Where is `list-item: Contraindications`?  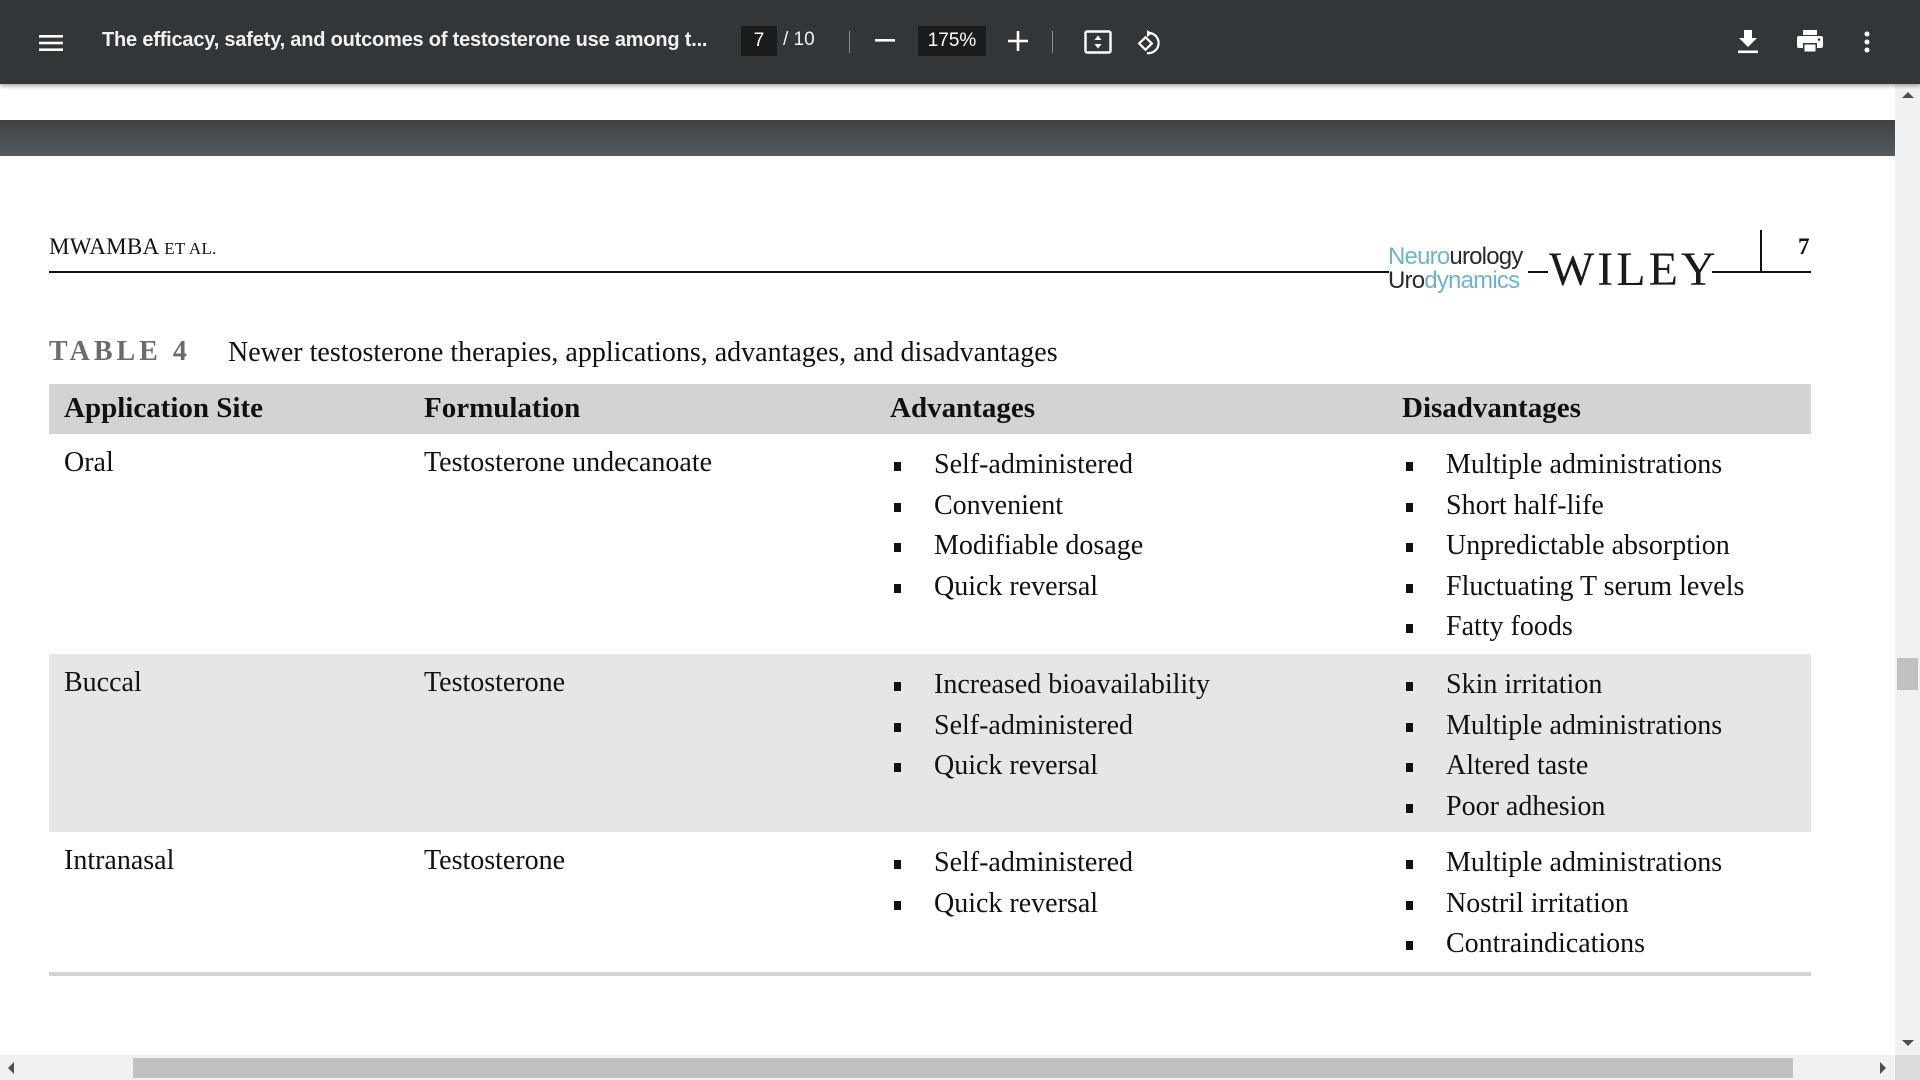 list-item: Contraindications is located at coordinates (1562, 946).